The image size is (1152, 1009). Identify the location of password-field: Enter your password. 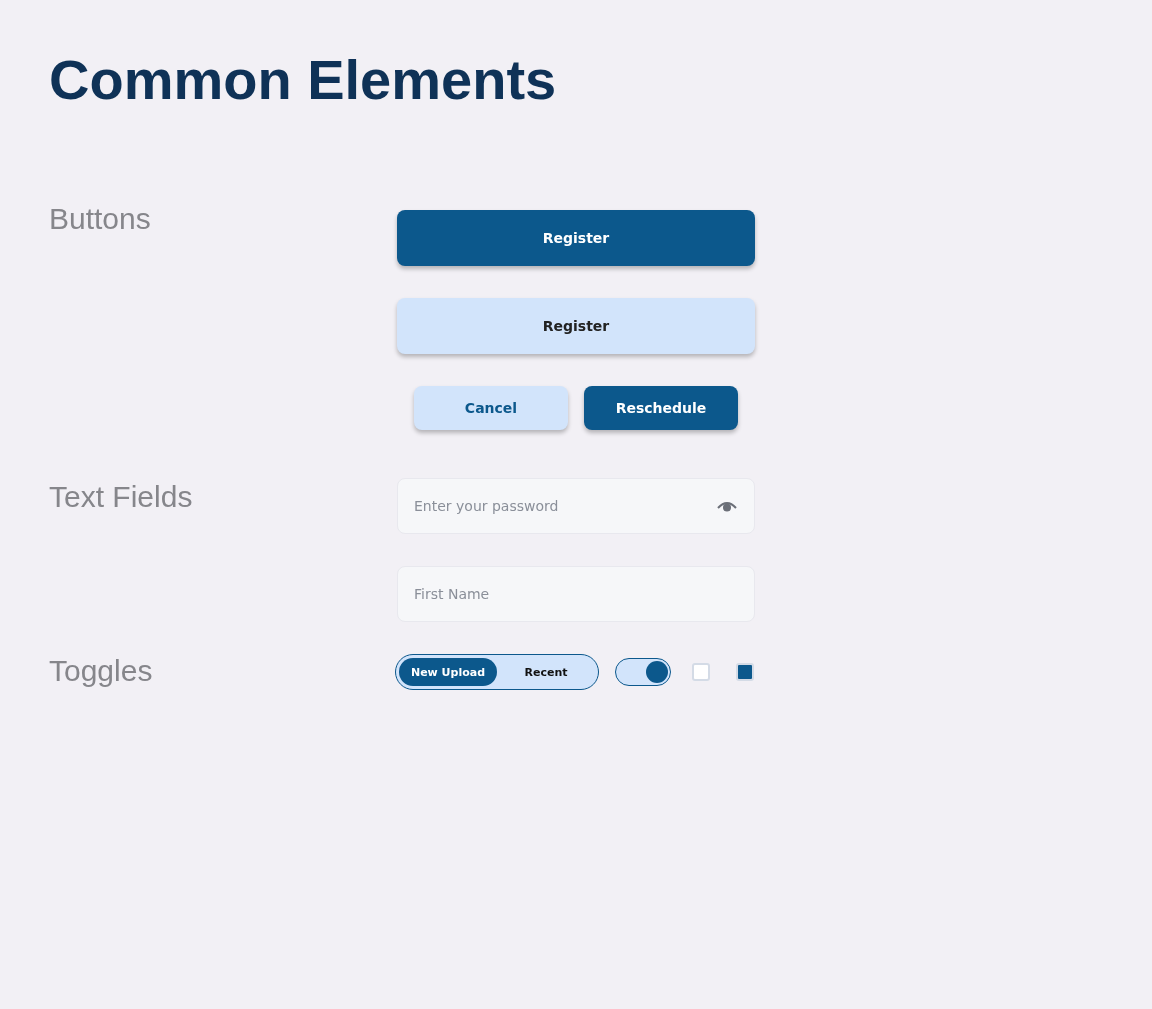
(576, 506).